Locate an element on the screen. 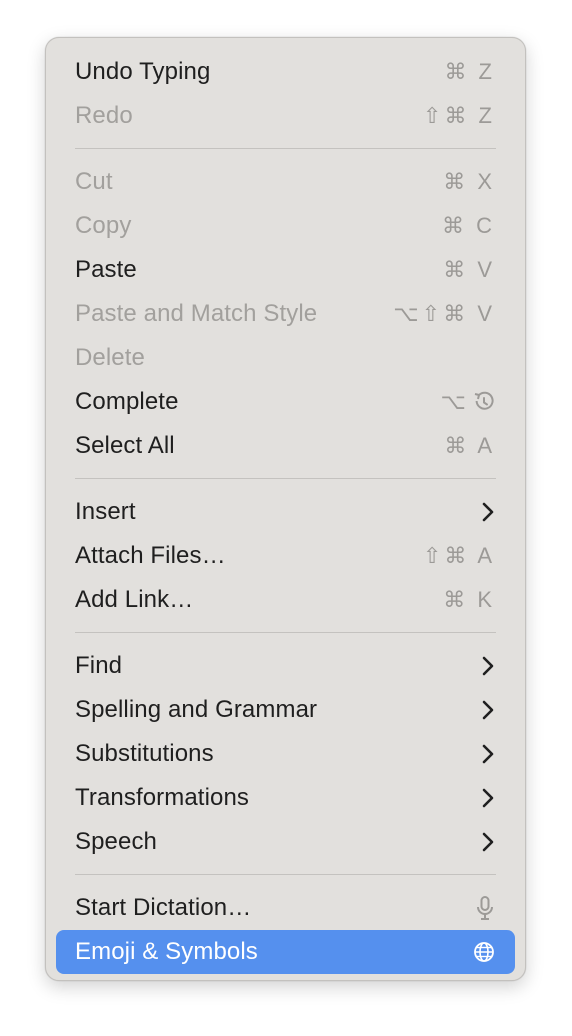  globe-icon is located at coordinates (484, 952).